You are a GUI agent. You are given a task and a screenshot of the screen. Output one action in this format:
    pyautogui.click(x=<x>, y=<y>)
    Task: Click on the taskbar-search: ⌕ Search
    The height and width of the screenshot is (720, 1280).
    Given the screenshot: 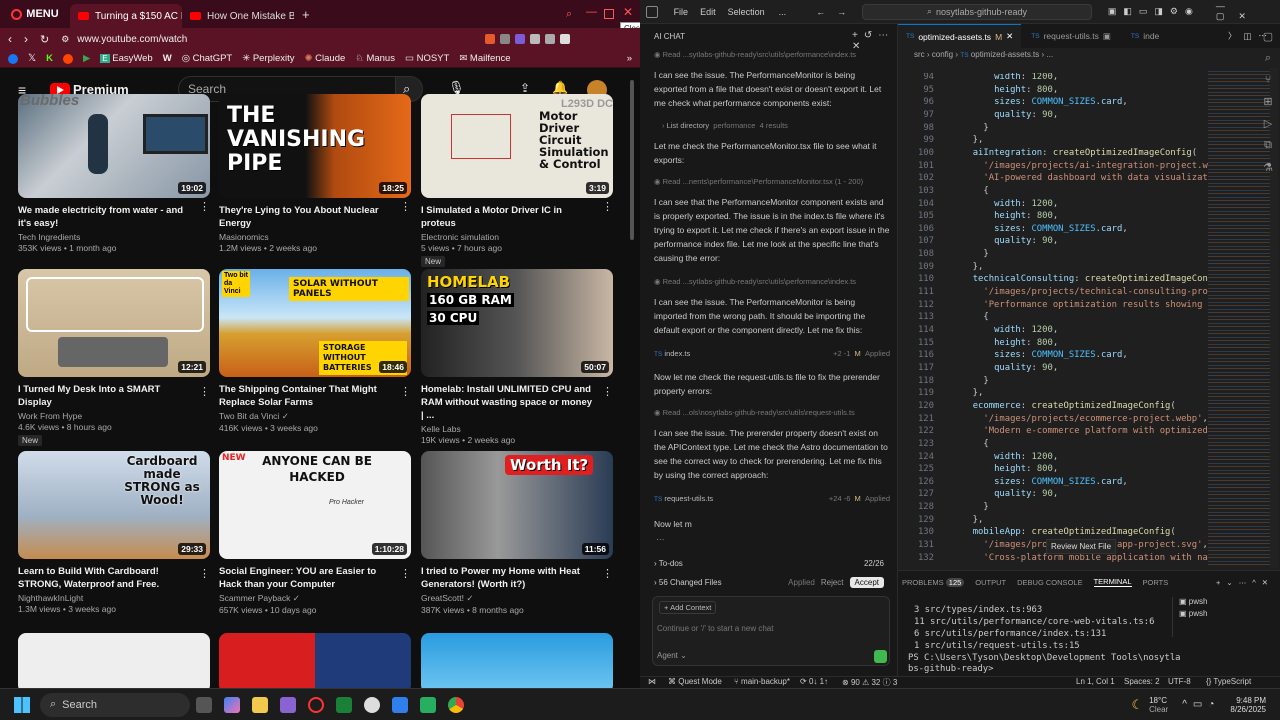 What is the action you would take?
    pyautogui.click(x=115, y=704)
    